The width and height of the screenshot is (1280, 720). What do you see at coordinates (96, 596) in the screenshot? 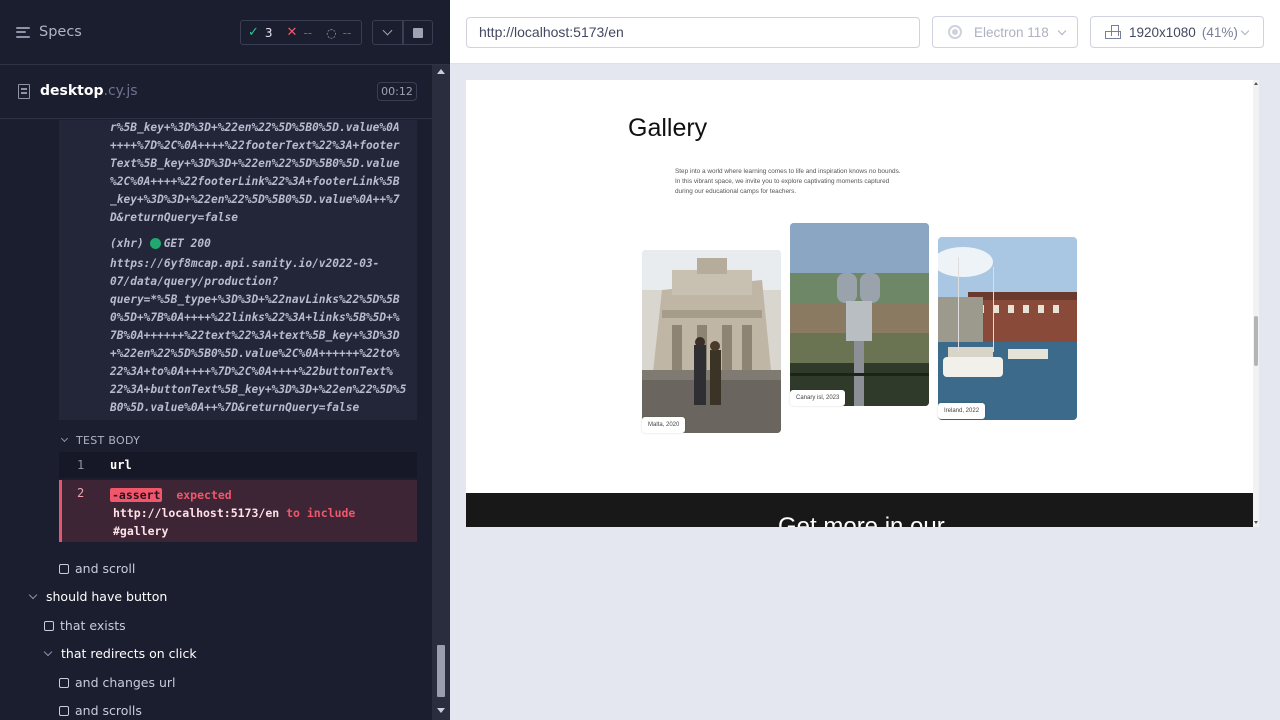
I see `suite-item: should have button` at bounding box center [96, 596].